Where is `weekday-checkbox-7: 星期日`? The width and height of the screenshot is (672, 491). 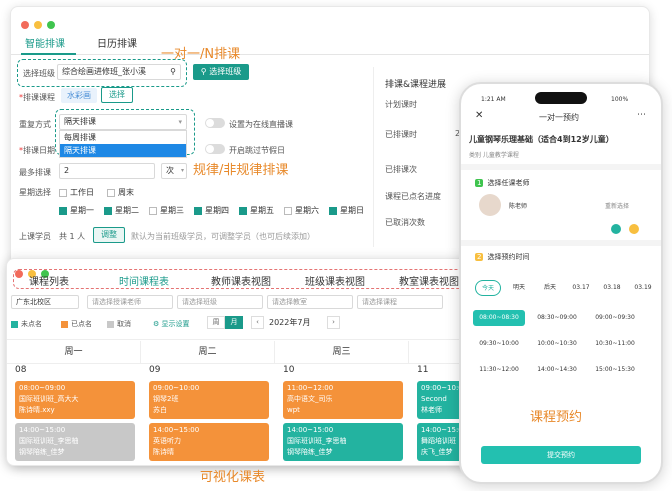
weekday-checkbox-7: 星期日 is located at coordinates (346, 210).